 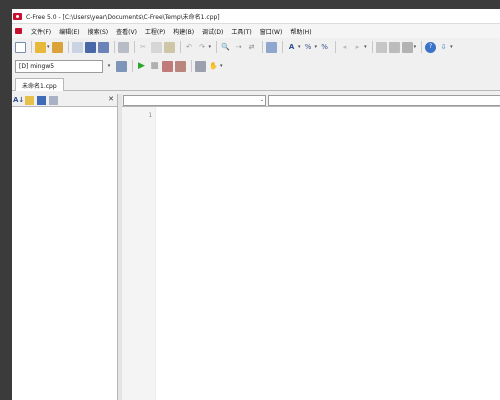 What do you see at coordinates (202, 47) in the screenshot?
I see `redo-icon: ↷` at bounding box center [202, 47].